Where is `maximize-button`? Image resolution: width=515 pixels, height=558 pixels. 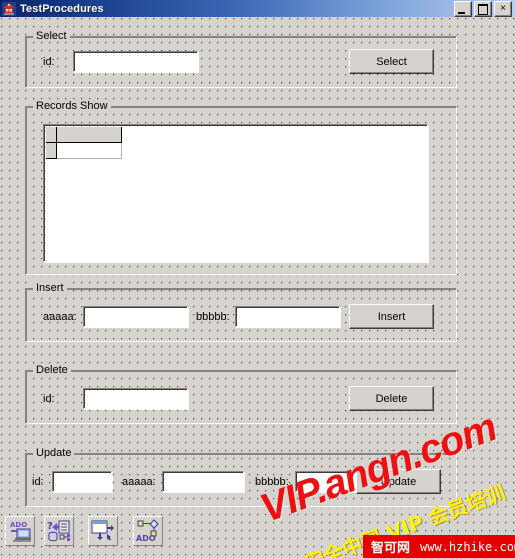 maximize-button is located at coordinates (483, 8).